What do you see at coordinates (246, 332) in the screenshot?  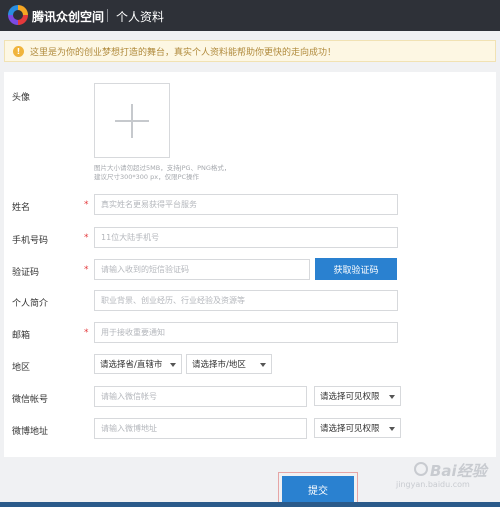 I see `email-input: 用于接收重要通知` at bounding box center [246, 332].